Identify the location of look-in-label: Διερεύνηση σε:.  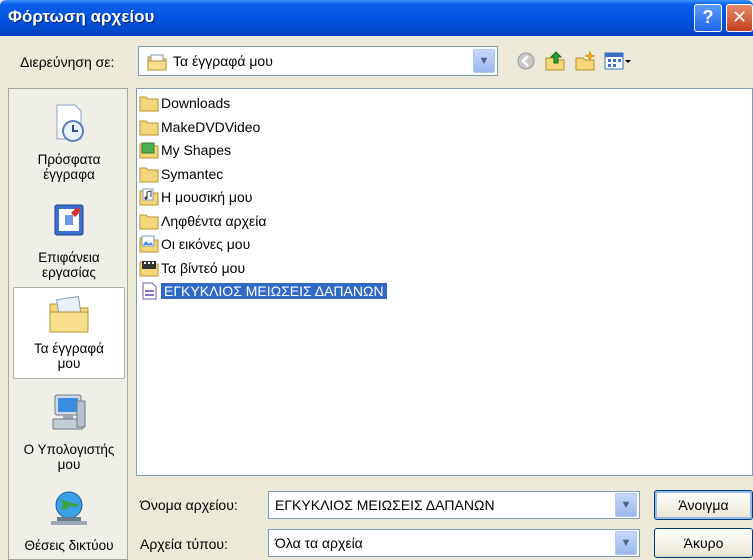
(67, 62).